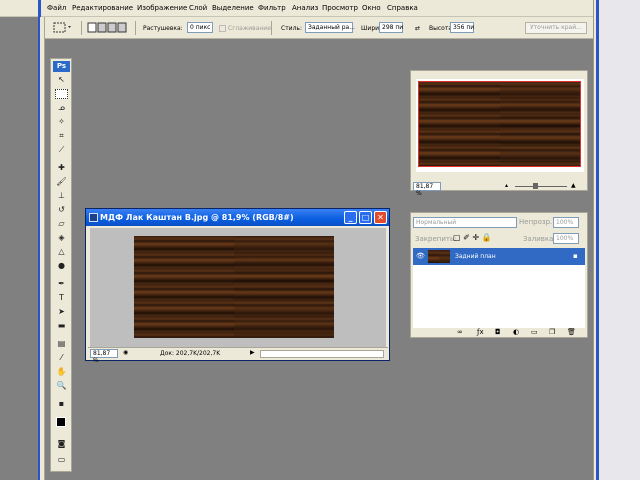 The height and width of the screenshot is (480, 640). I want to click on menu-view: Просмотр, so click(340, 8).